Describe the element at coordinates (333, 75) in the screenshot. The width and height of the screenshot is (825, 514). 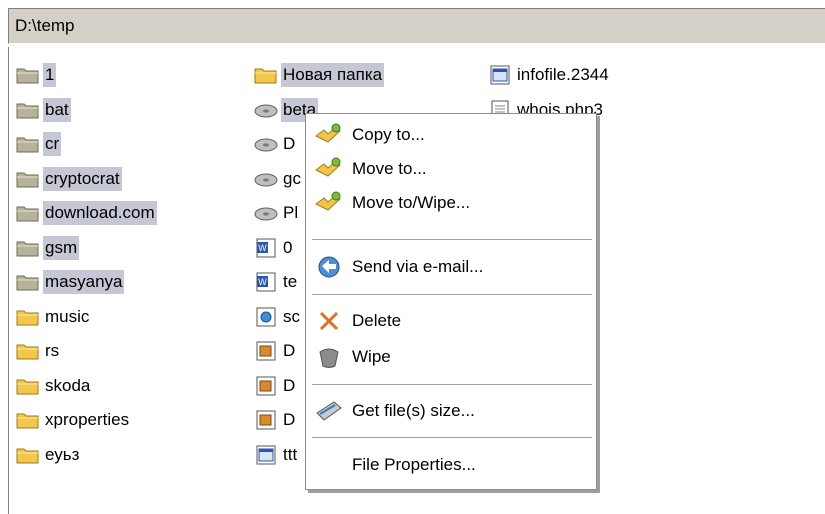
I see `list-item-label: Новая папка` at that location.